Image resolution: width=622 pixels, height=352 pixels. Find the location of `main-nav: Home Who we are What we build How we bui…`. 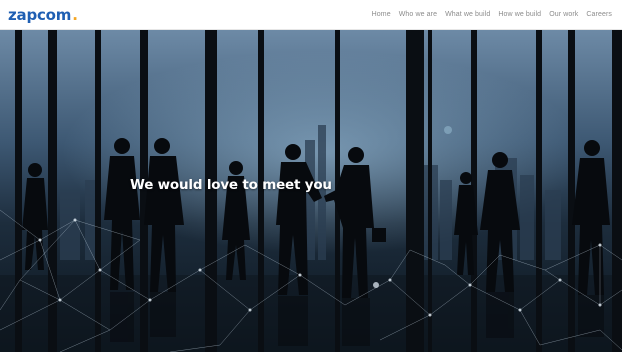

main-nav: Home Who we are What we build How we bui… is located at coordinates (492, 14).